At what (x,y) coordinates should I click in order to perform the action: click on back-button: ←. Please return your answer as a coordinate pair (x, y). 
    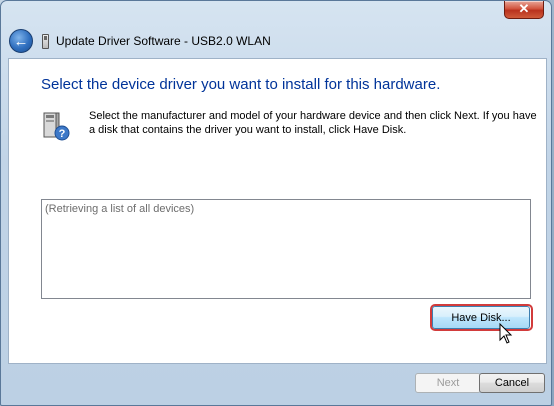
    Looking at the image, I should click on (21, 41).